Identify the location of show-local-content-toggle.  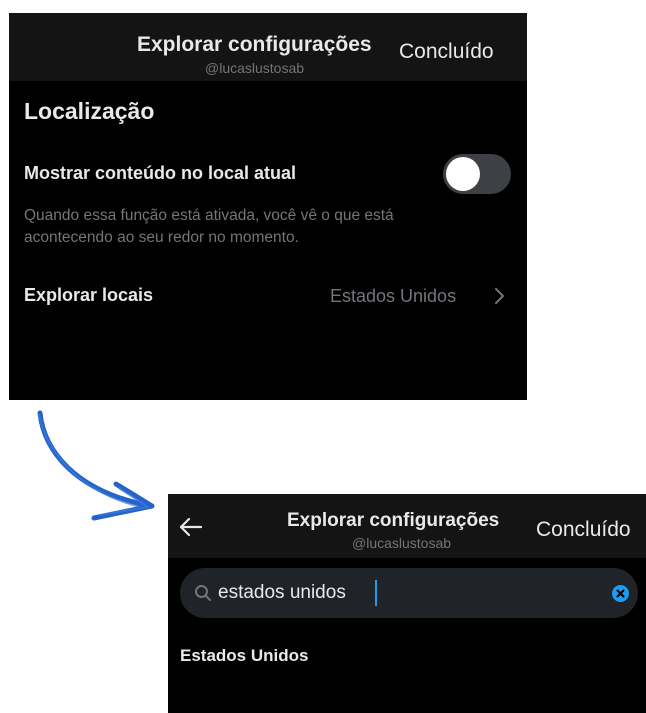
(477, 174).